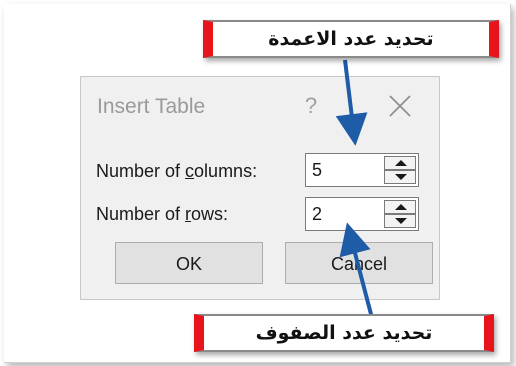 The width and height of the screenshot is (516, 366). I want to click on columns-callout-text: تحديد عدد الاعمدة, so click(351, 39).